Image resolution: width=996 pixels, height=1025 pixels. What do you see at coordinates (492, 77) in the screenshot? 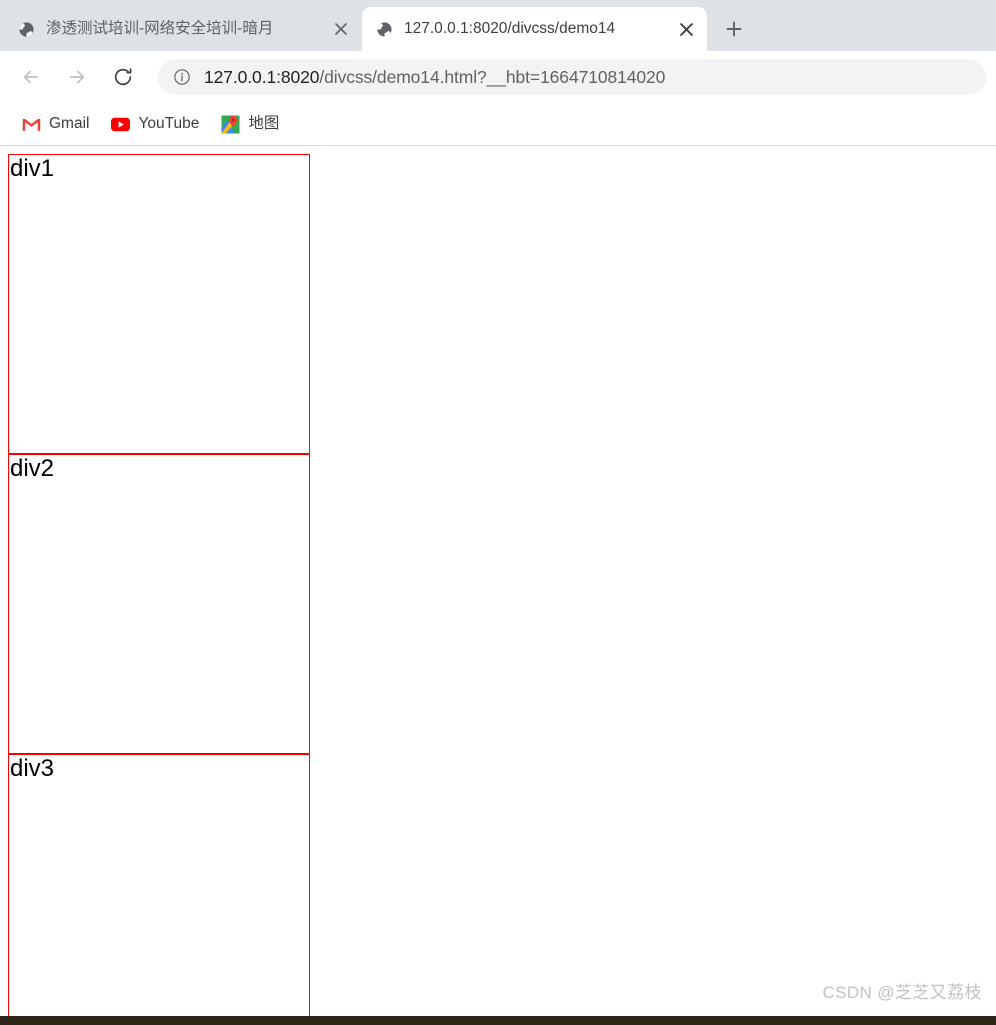
I see `url-path: /divcss/demo14.html?__hbt=1664710814020` at bounding box center [492, 77].